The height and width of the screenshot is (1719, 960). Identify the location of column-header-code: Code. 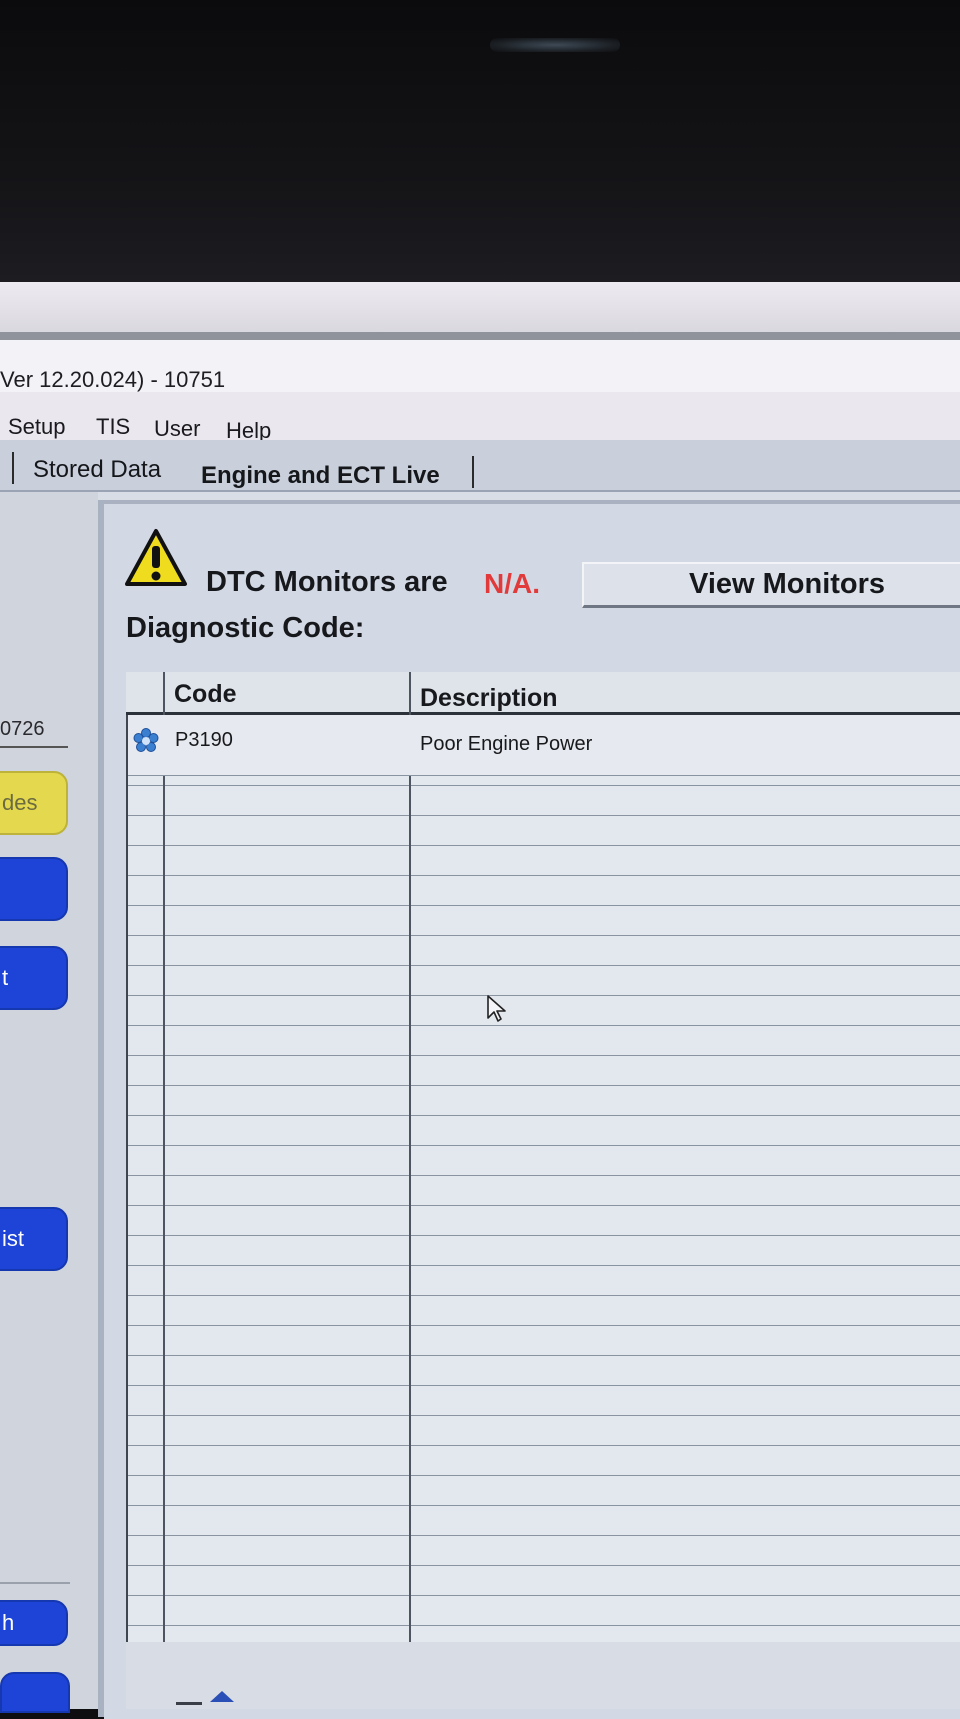
(205, 694).